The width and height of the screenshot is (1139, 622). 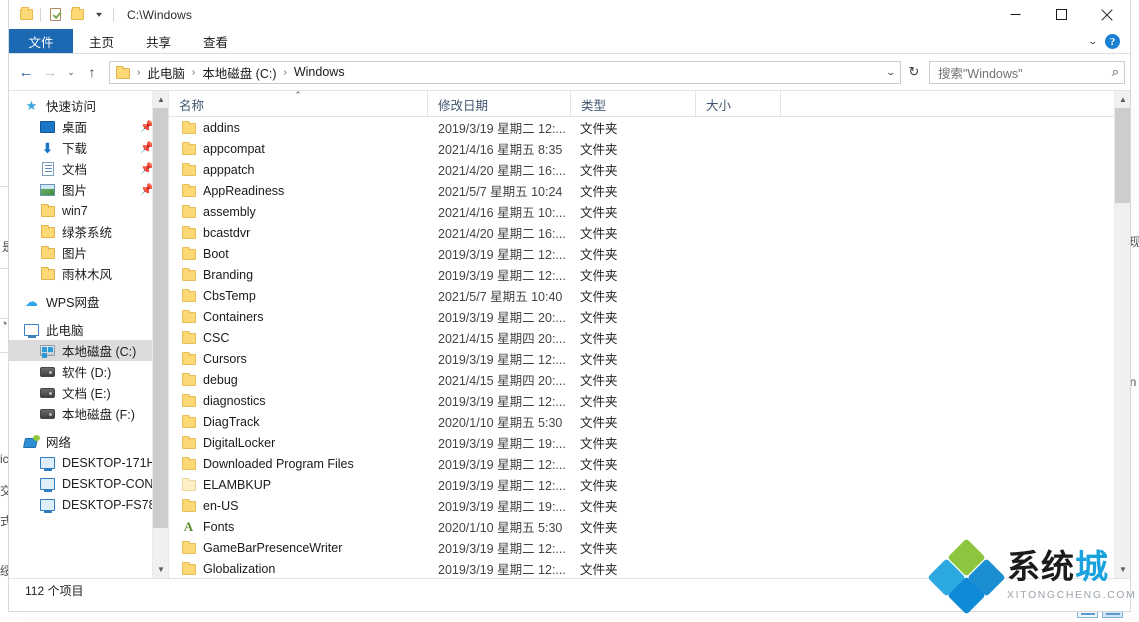 I want to click on refresh-button: ↻, so click(x=914, y=72).